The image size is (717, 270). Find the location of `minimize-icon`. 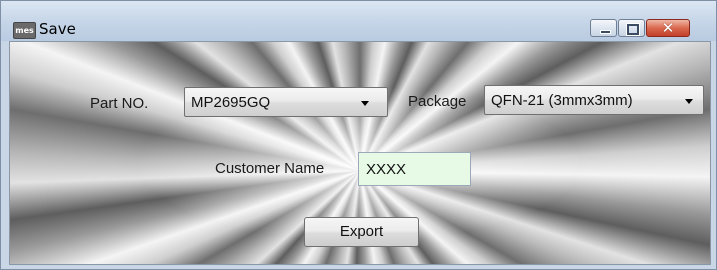

minimize-icon is located at coordinates (605, 32).